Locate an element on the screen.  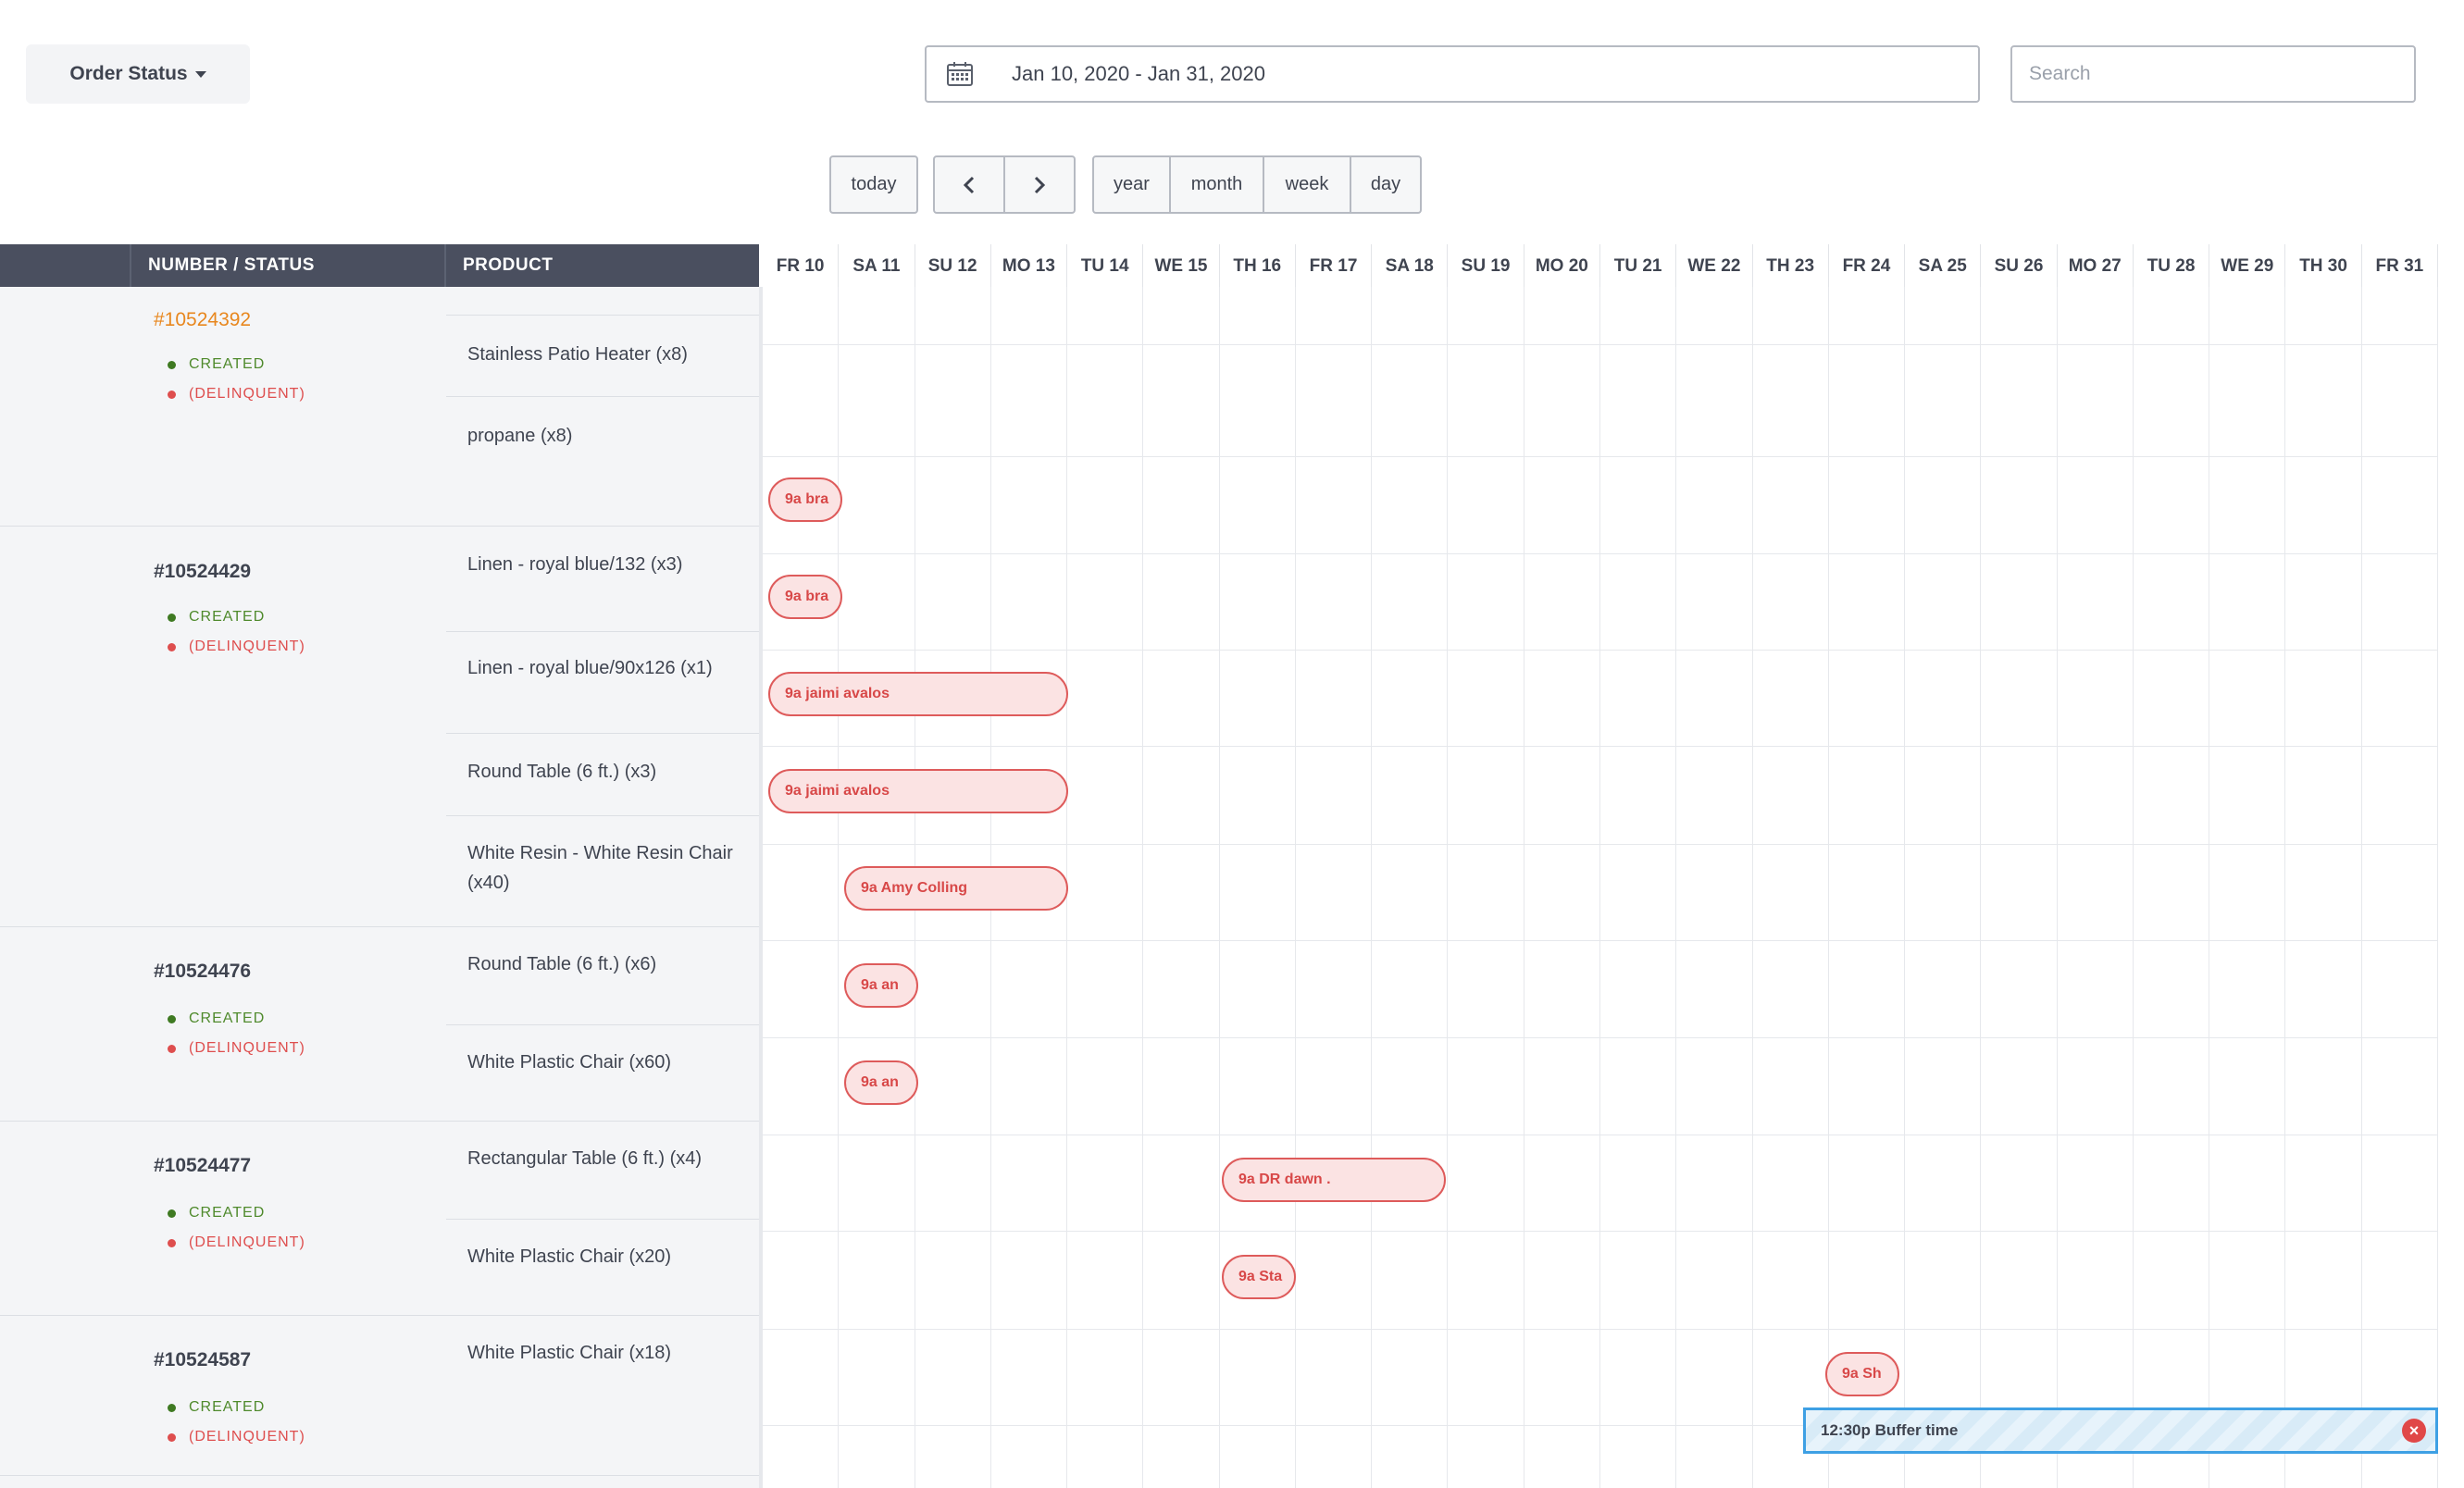
product-item: Stainless Patio Heater (x8) is located at coordinates (577, 354).